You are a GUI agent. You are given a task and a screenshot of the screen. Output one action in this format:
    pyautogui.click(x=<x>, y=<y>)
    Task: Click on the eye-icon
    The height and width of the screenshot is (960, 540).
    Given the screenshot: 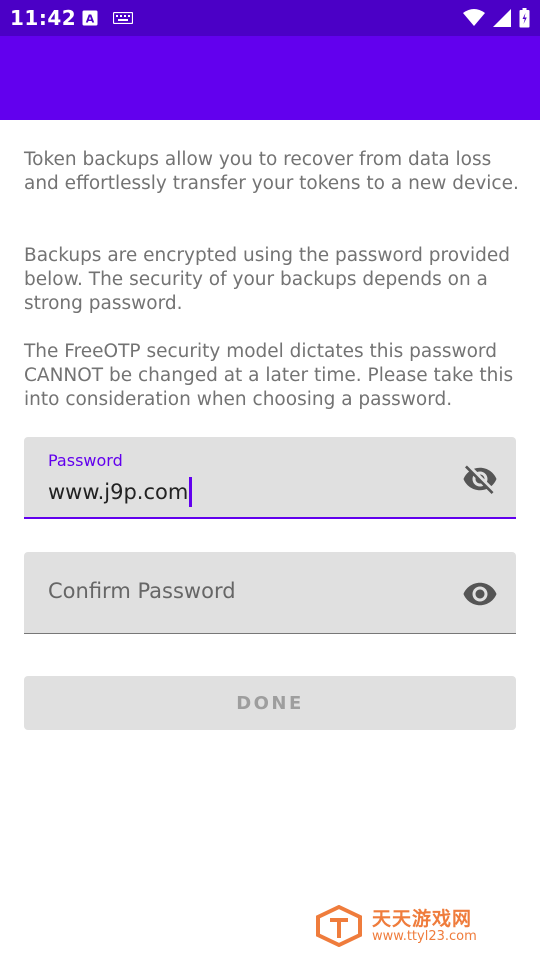 What is the action you would take?
    pyautogui.click(x=480, y=594)
    